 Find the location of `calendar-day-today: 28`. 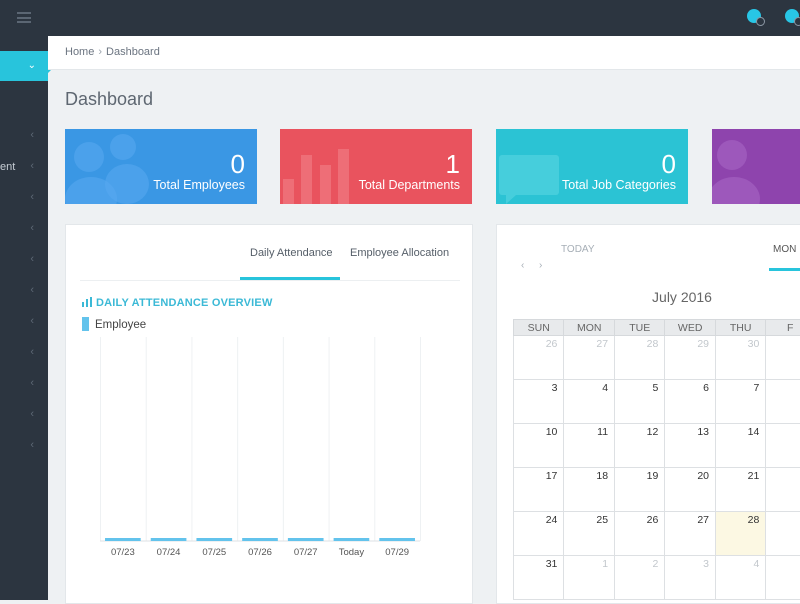

calendar-day-today: 28 is located at coordinates (741, 534).